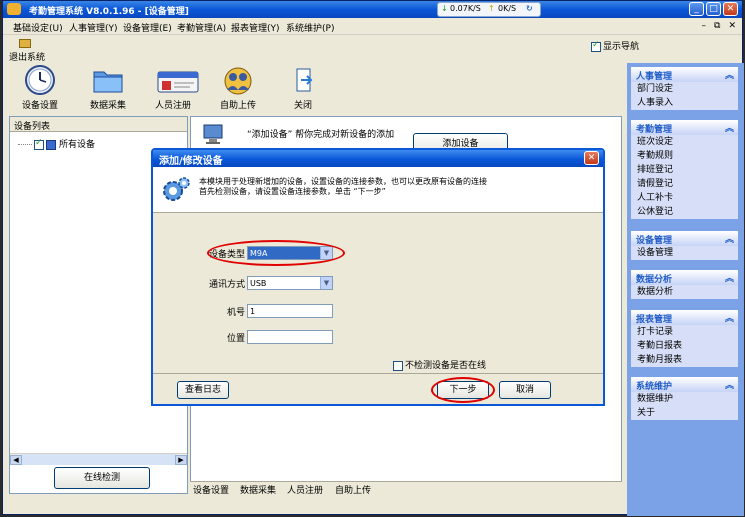 Image resolution: width=745 pixels, height=517 pixels. I want to click on exit-button: 退出系统, so click(27, 56).